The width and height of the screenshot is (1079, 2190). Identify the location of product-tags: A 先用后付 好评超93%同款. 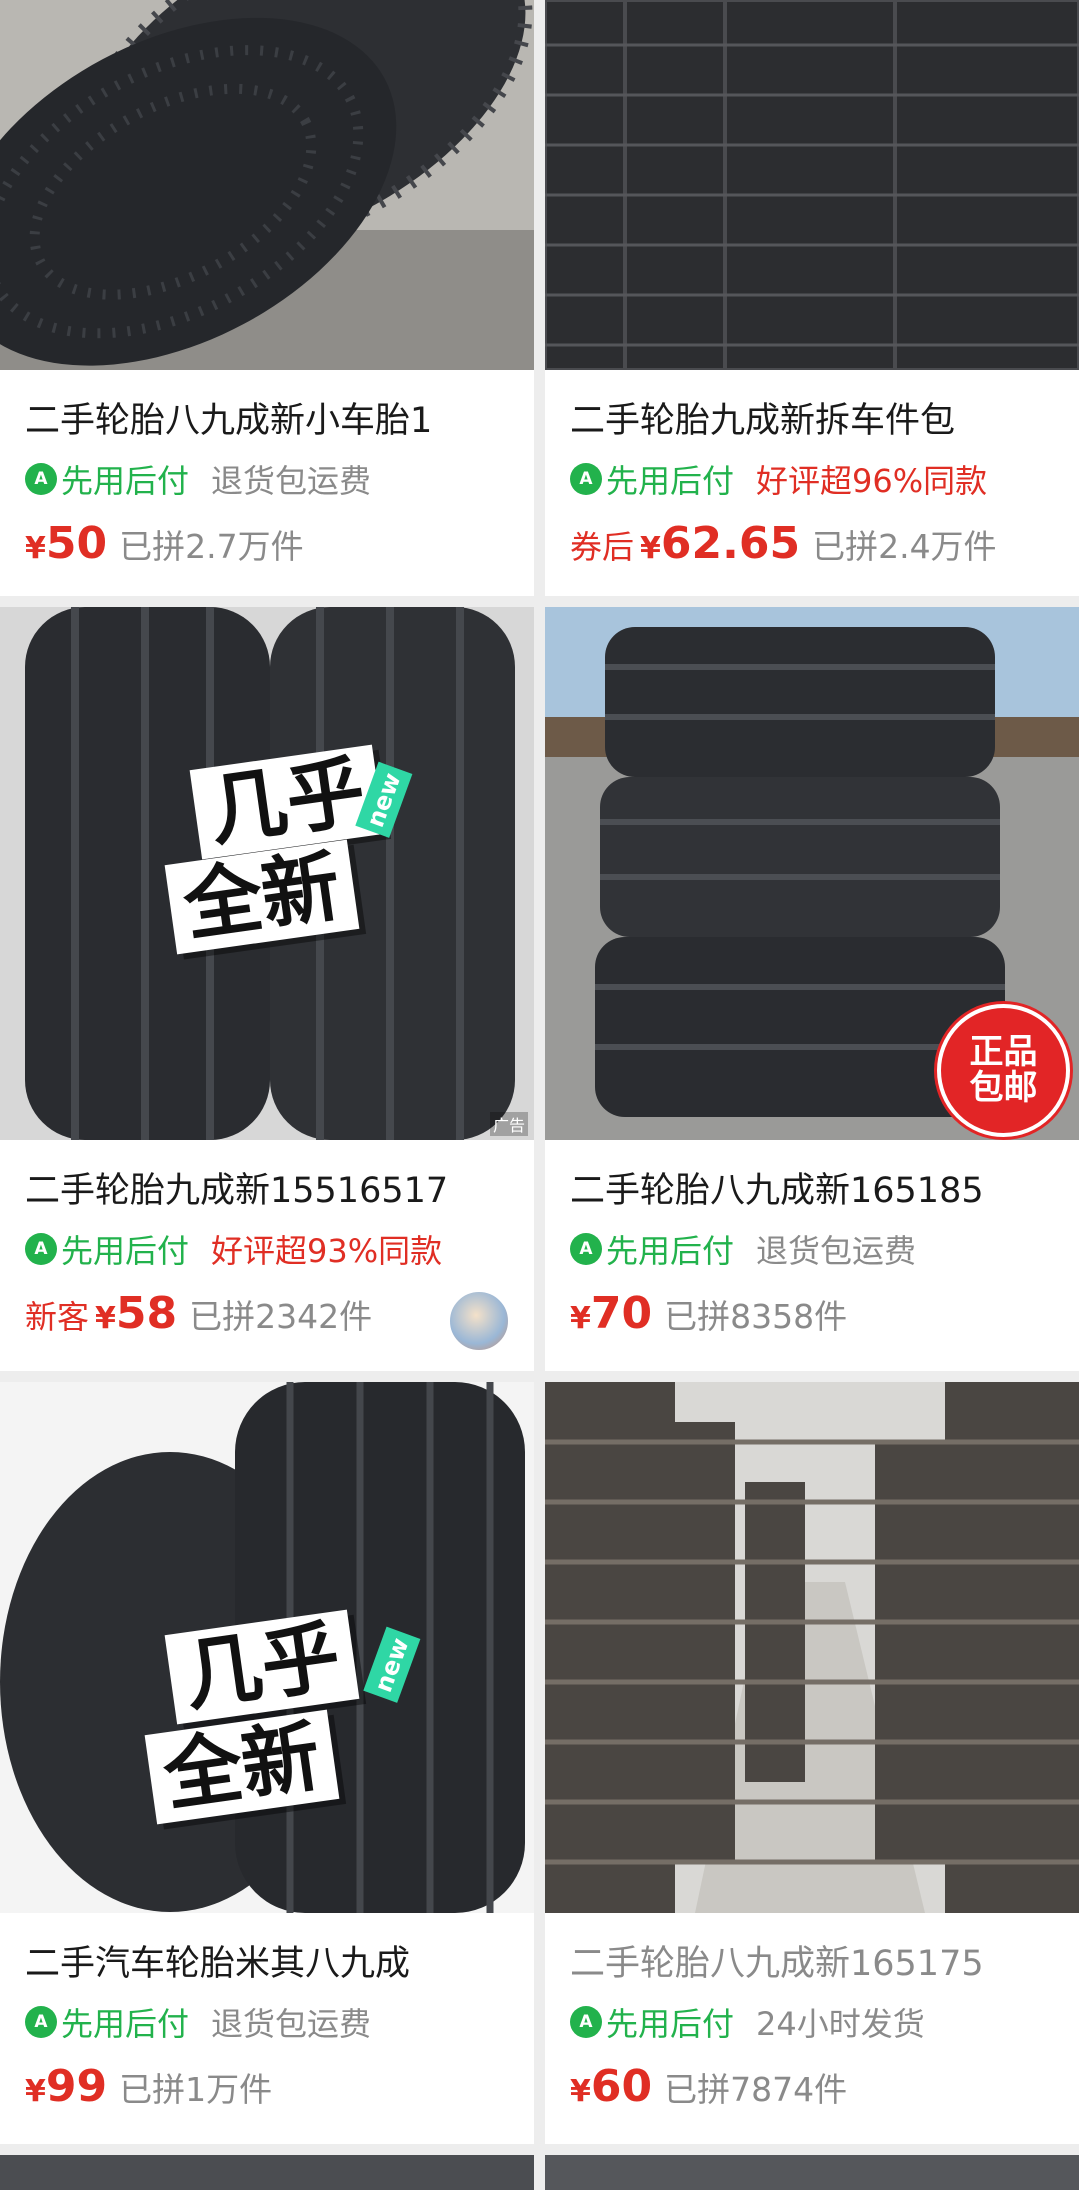
(233, 1249).